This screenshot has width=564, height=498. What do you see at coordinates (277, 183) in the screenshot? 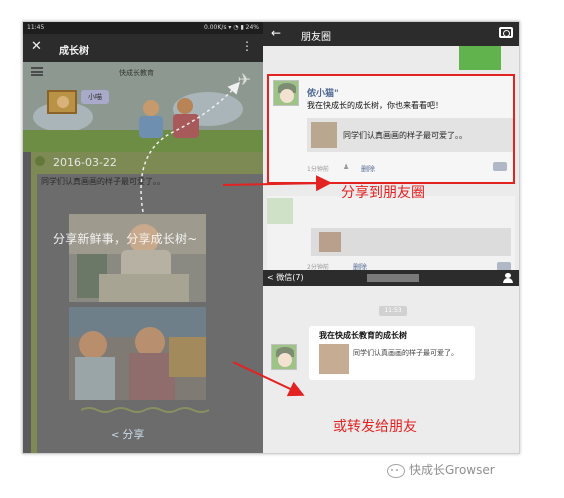
I see `arrow-to-moments` at bounding box center [277, 183].